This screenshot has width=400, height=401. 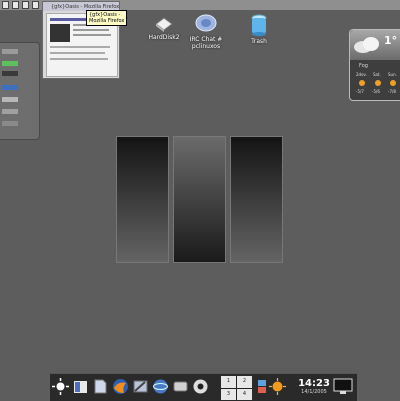 I want to click on cloud-icon, so click(x=366, y=45).